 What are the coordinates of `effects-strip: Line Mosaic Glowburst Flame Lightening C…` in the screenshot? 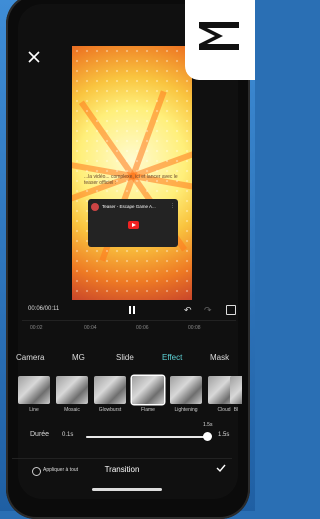 It's located at (130, 398).